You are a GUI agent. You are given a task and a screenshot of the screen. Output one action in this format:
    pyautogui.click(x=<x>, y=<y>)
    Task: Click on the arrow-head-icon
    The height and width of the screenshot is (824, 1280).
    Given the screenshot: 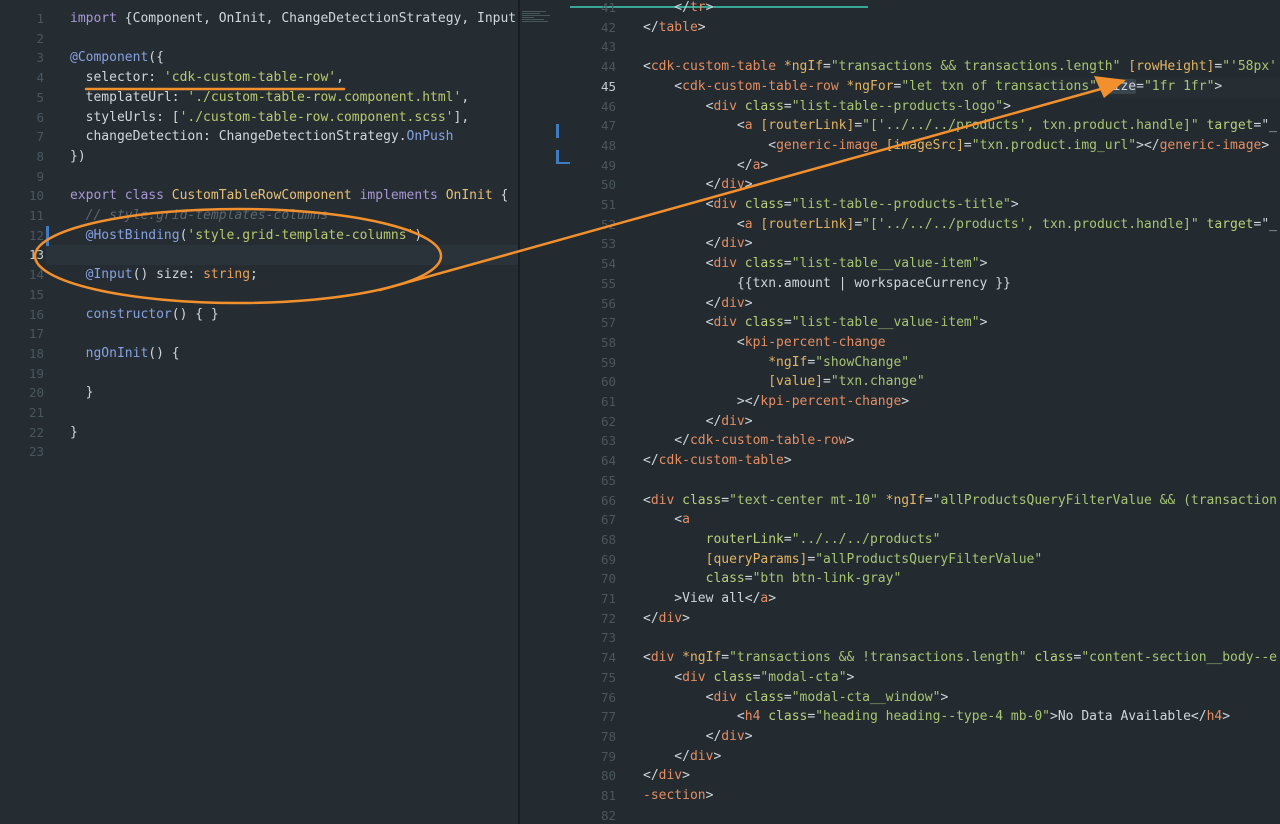 What is the action you would take?
    pyautogui.click(x=1110, y=87)
    